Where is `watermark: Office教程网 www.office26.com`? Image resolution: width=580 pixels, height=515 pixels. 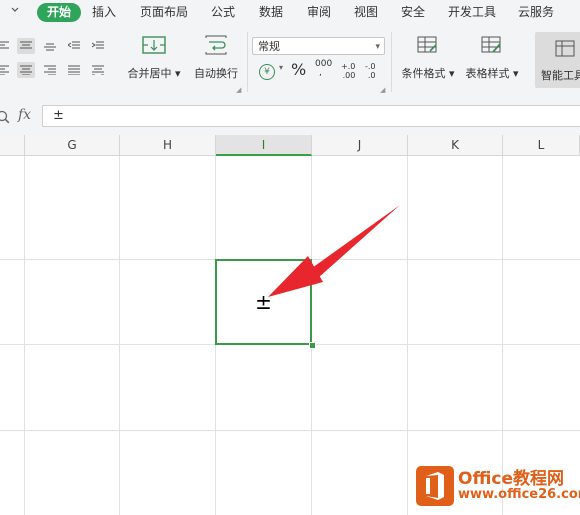 watermark: Office教程网 www.office26.com is located at coordinates (495, 486).